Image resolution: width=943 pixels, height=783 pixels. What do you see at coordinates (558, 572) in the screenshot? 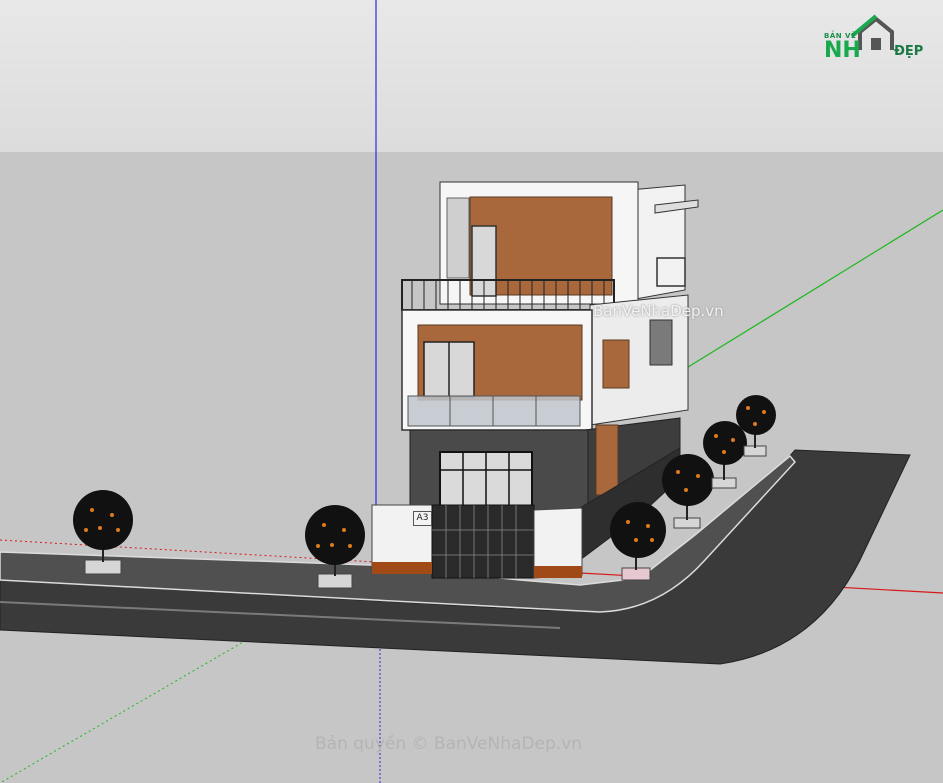
I see `fence-base-right` at bounding box center [558, 572].